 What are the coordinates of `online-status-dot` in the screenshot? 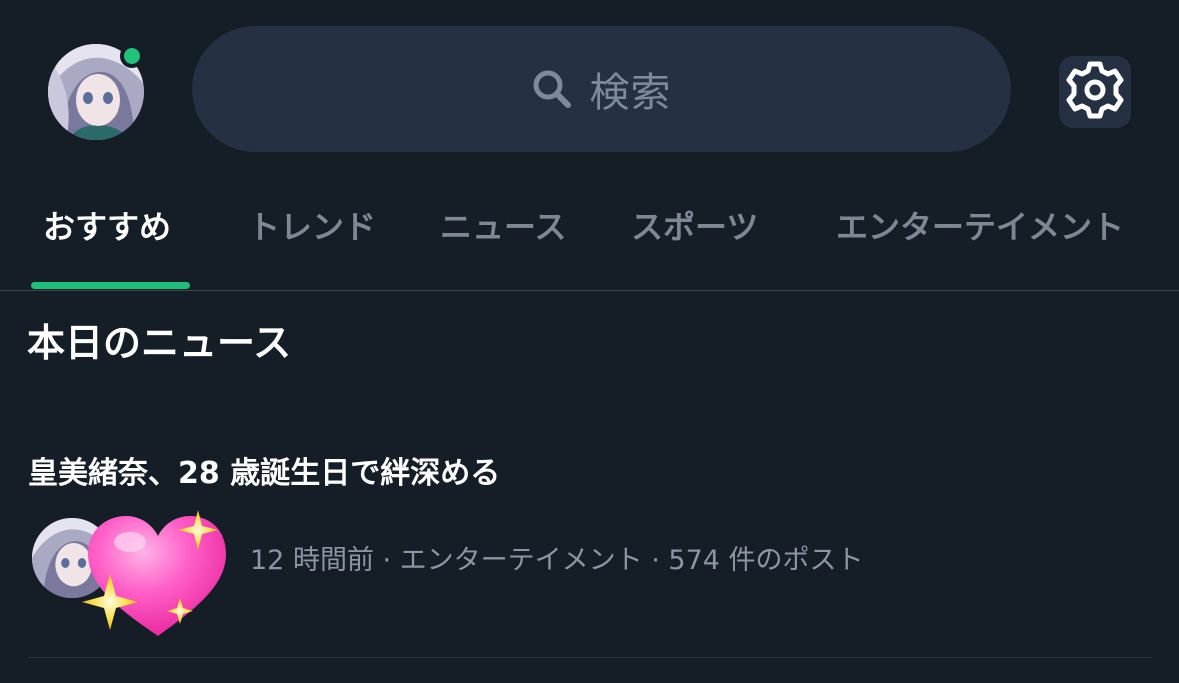 It's located at (132, 56).